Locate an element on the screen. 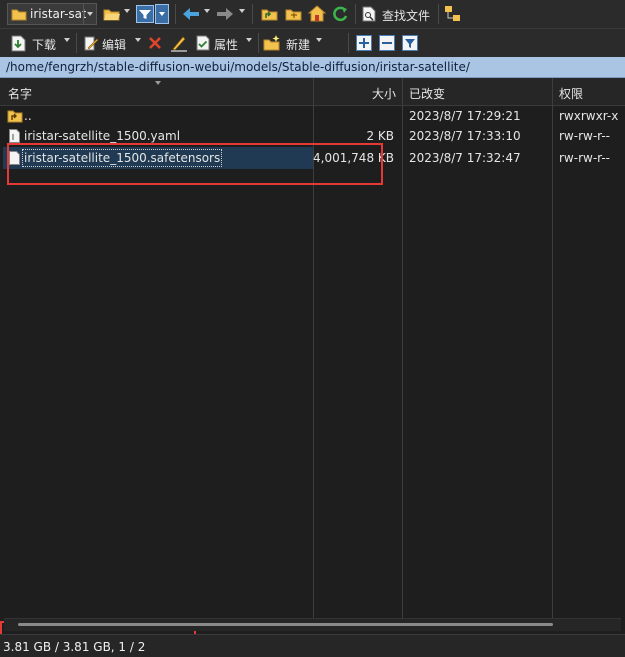 The width and height of the screenshot is (625, 657). delete-icon is located at coordinates (155, 43).